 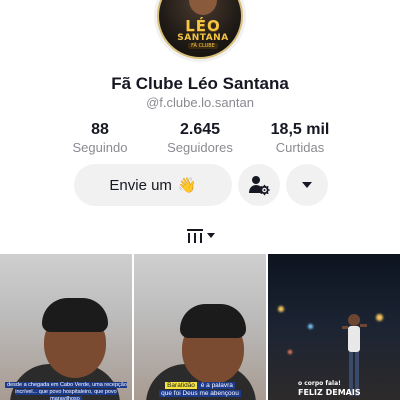 I want to click on stat-label: Curtidas, so click(x=300, y=147).